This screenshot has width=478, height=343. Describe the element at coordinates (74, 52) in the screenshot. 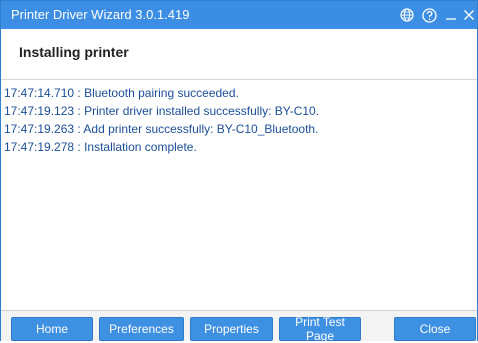

I see `page-title: Installing printer` at that location.